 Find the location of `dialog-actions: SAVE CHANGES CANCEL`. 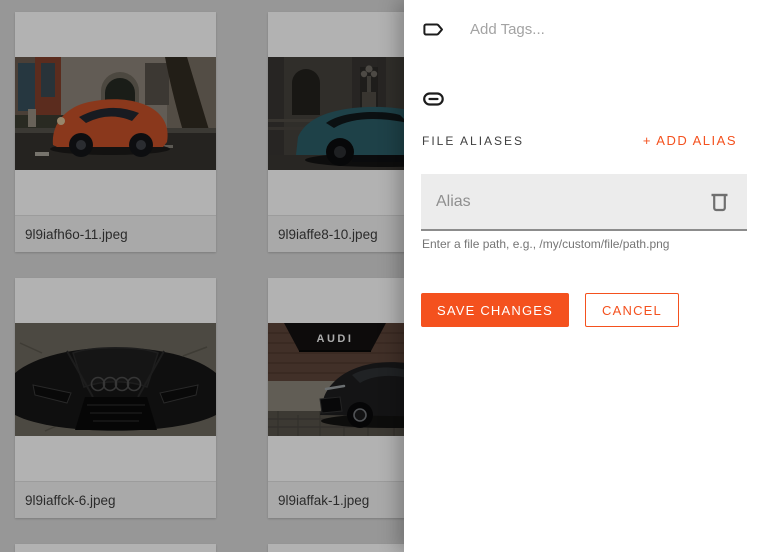

dialog-actions: SAVE CHANGES CANCEL is located at coordinates (550, 310).